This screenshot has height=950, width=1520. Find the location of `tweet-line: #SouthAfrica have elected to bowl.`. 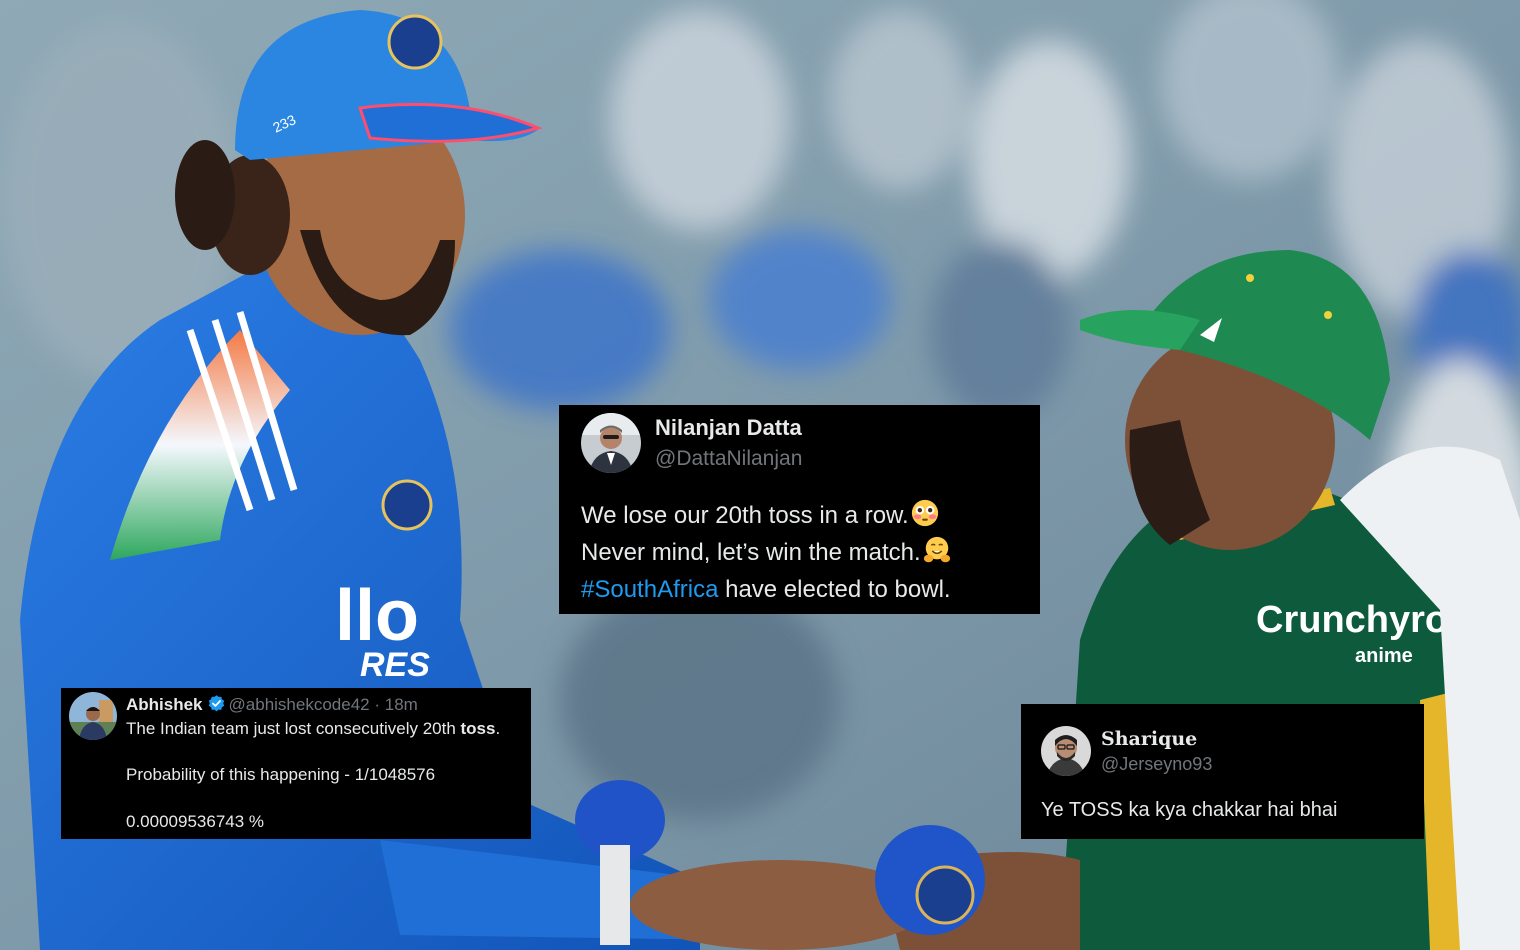

tweet-line: #SouthAfrica have elected to bowl. is located at coordinates (808, 589).